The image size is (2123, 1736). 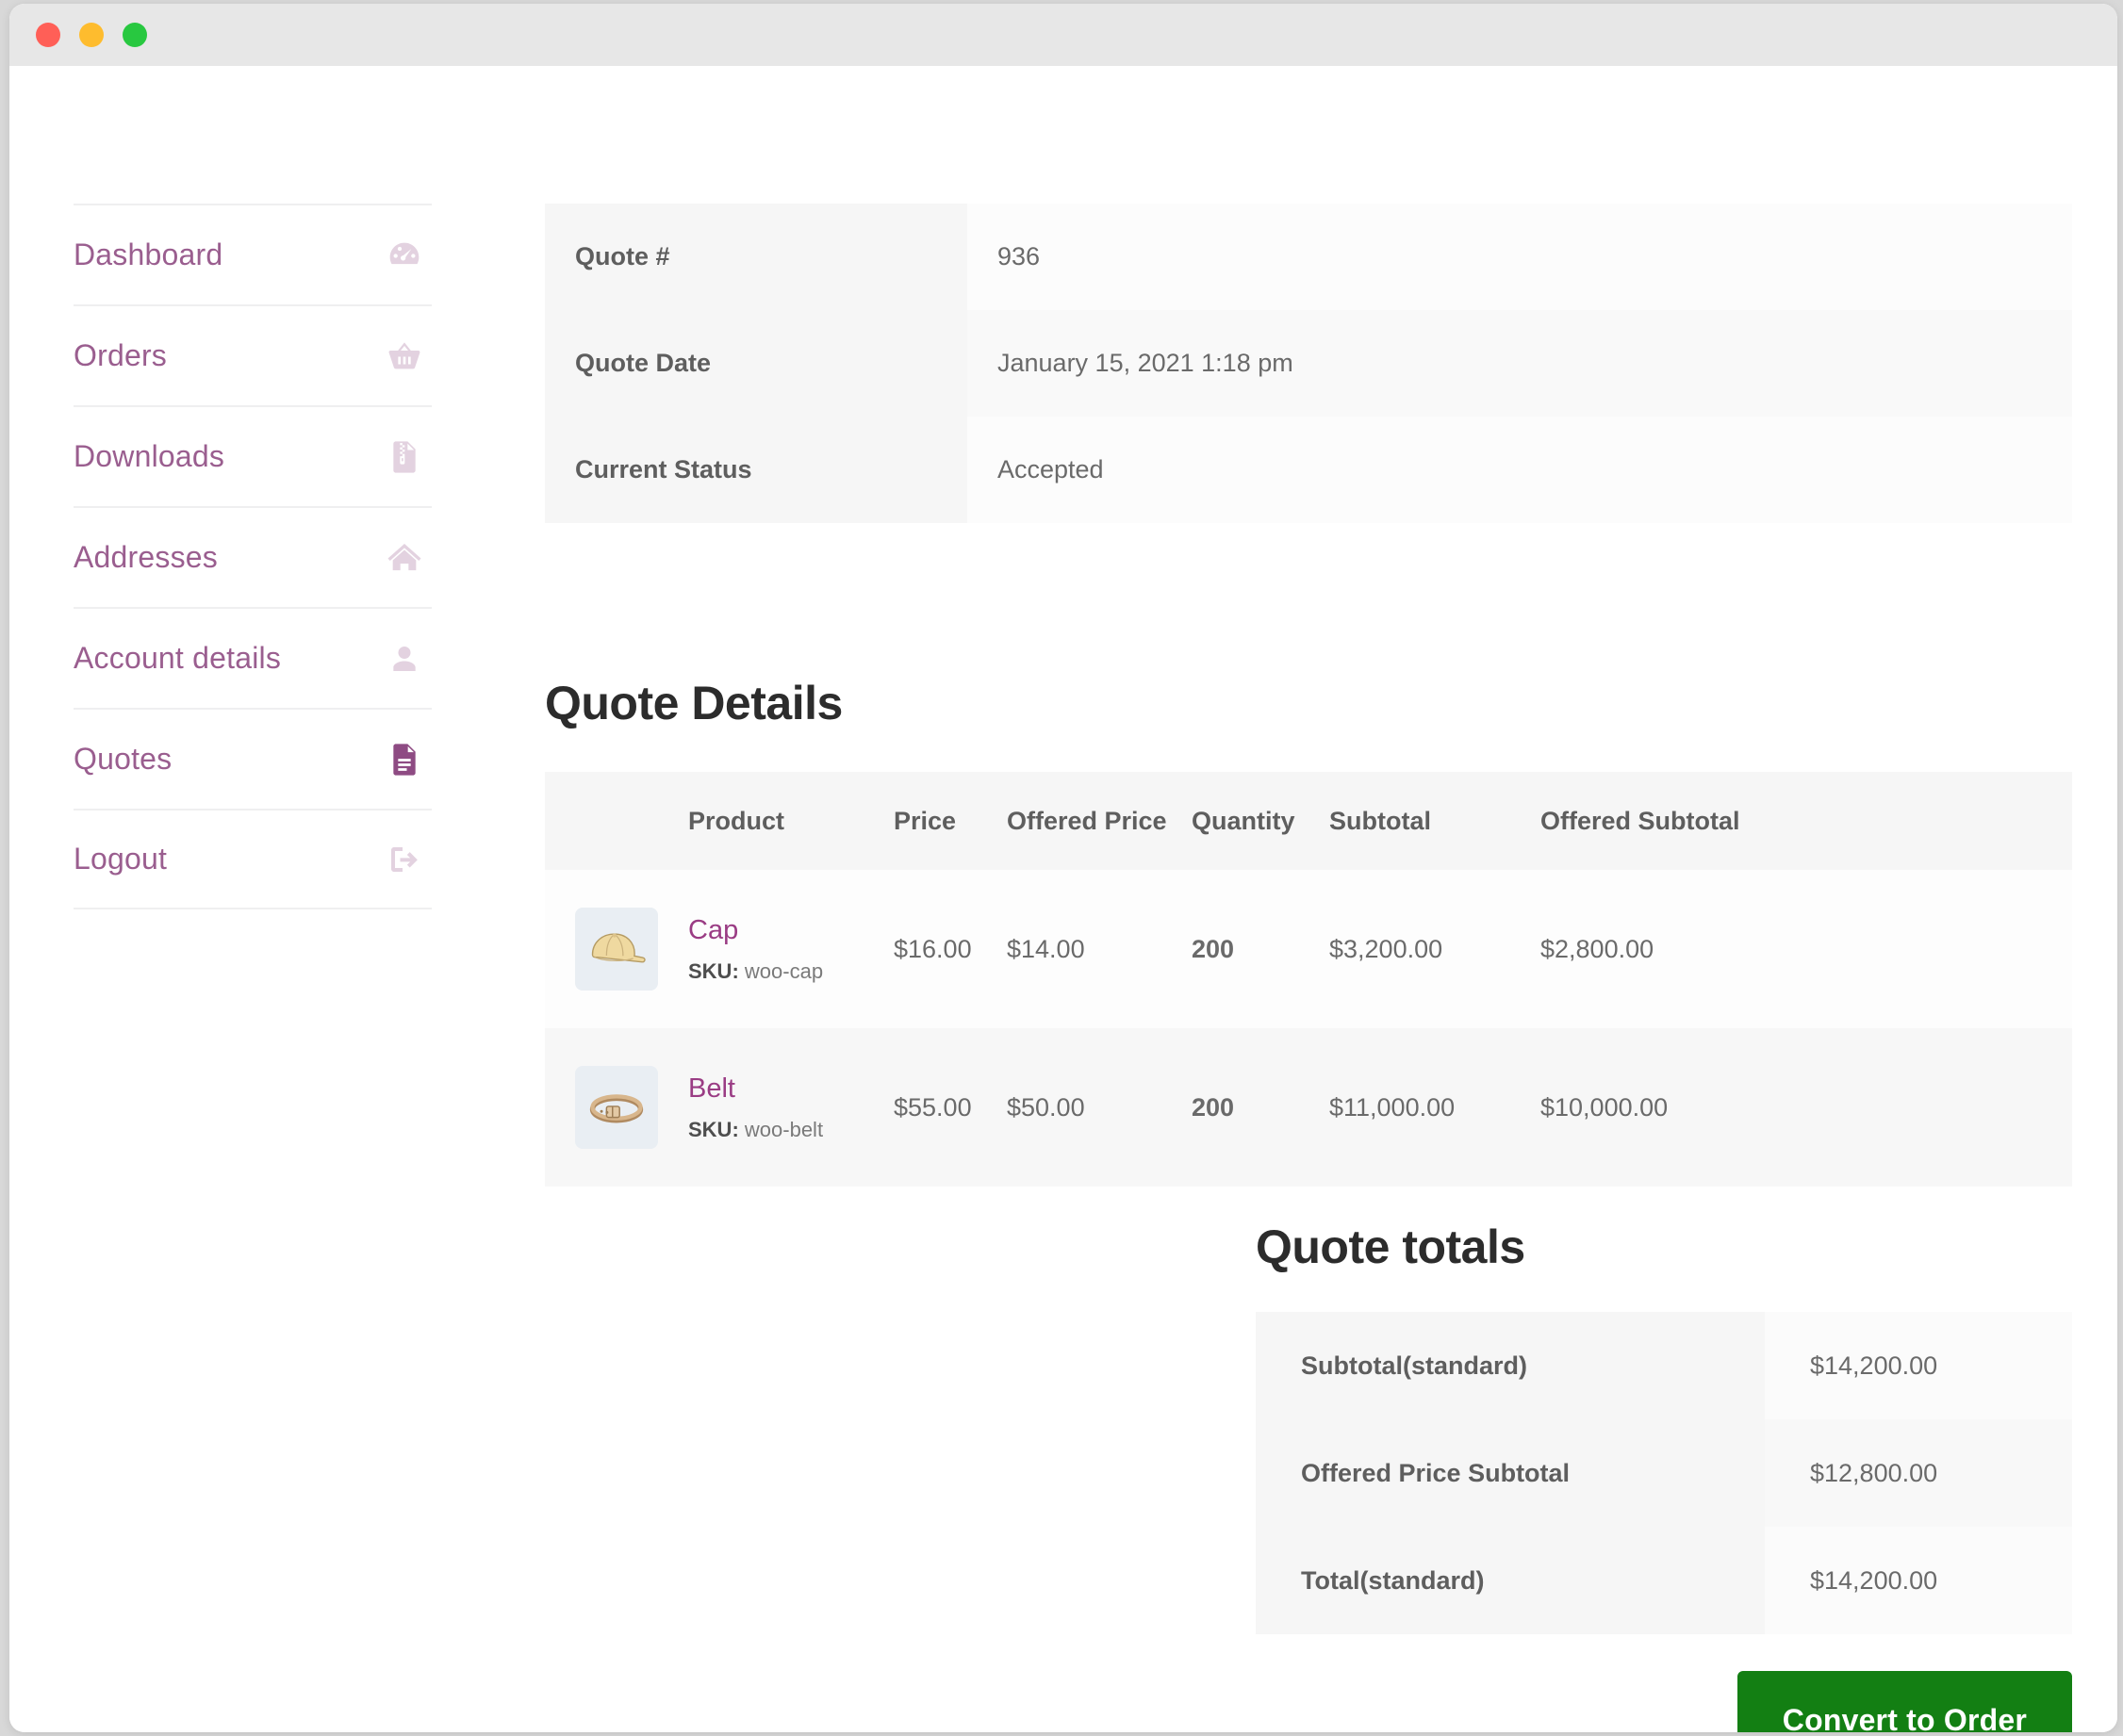 What do you see at coordinates (1806, 949) in the screenshot?
I see `offered-subtotal-cell: $2,800.00` at bounding box center [1806, 949].